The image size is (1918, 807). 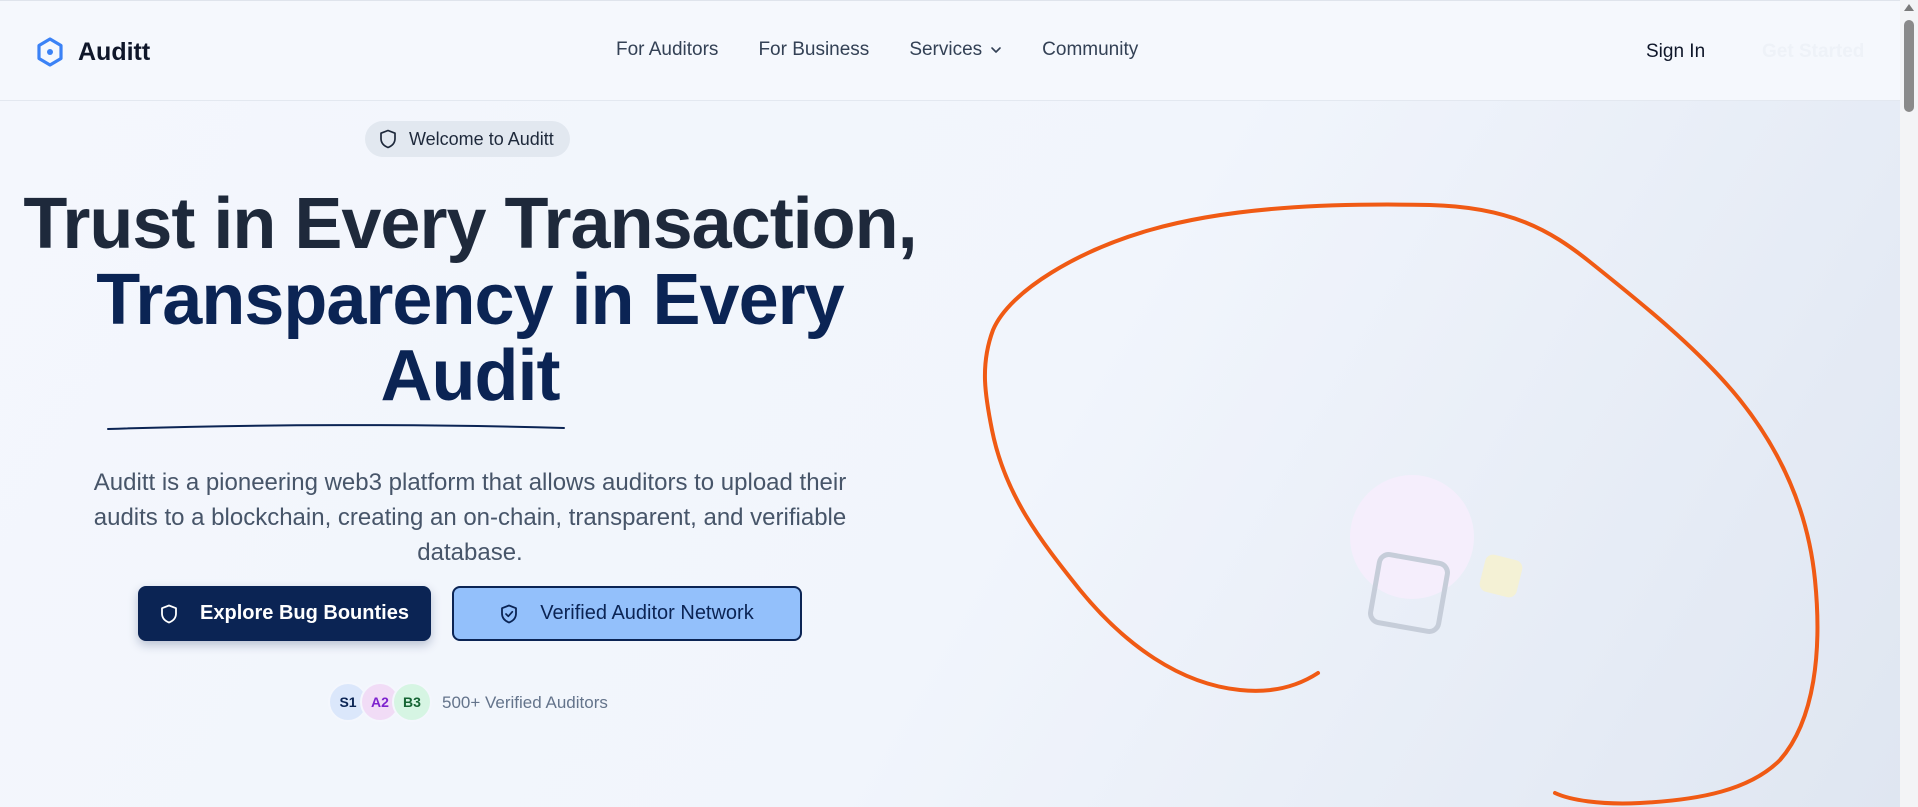 I want to click on welcome-badge: Welcome to Auditt, so click(x=467, y=139).